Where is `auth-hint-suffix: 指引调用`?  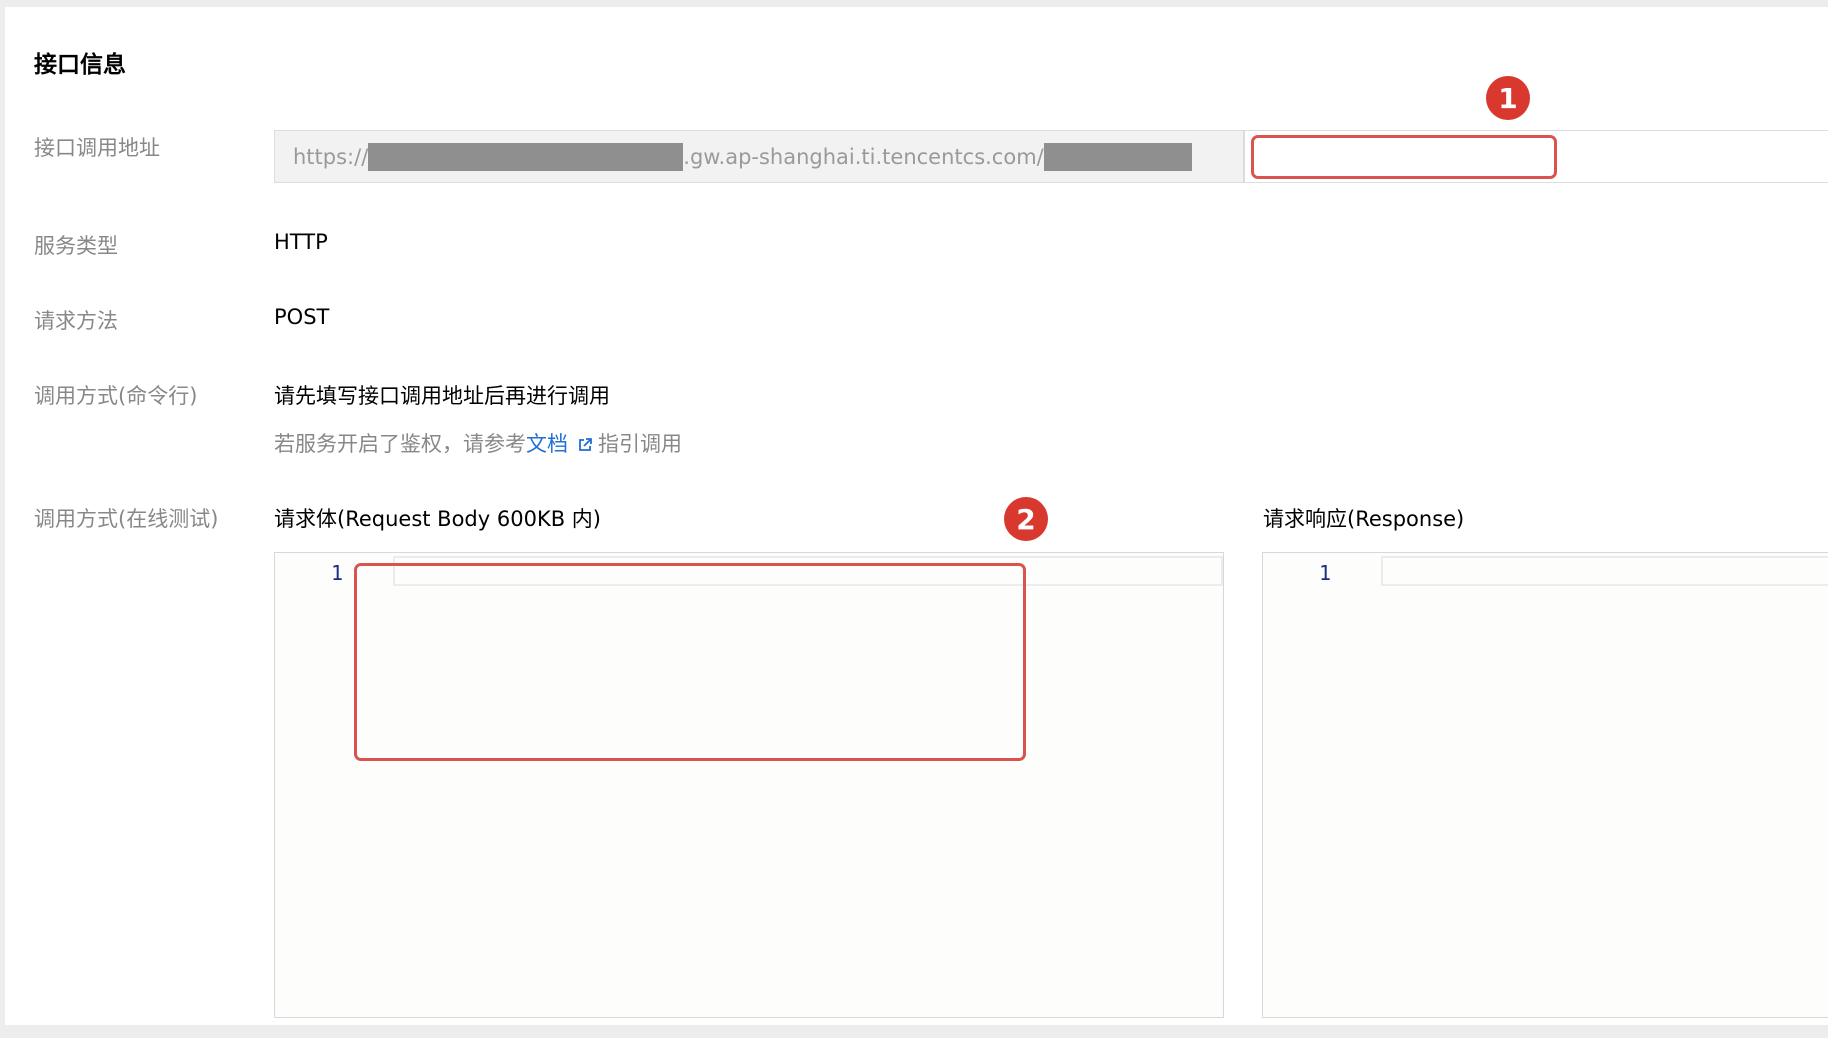
auth-hint-suffix: 指引调用 is located at coordinates (640, 444).